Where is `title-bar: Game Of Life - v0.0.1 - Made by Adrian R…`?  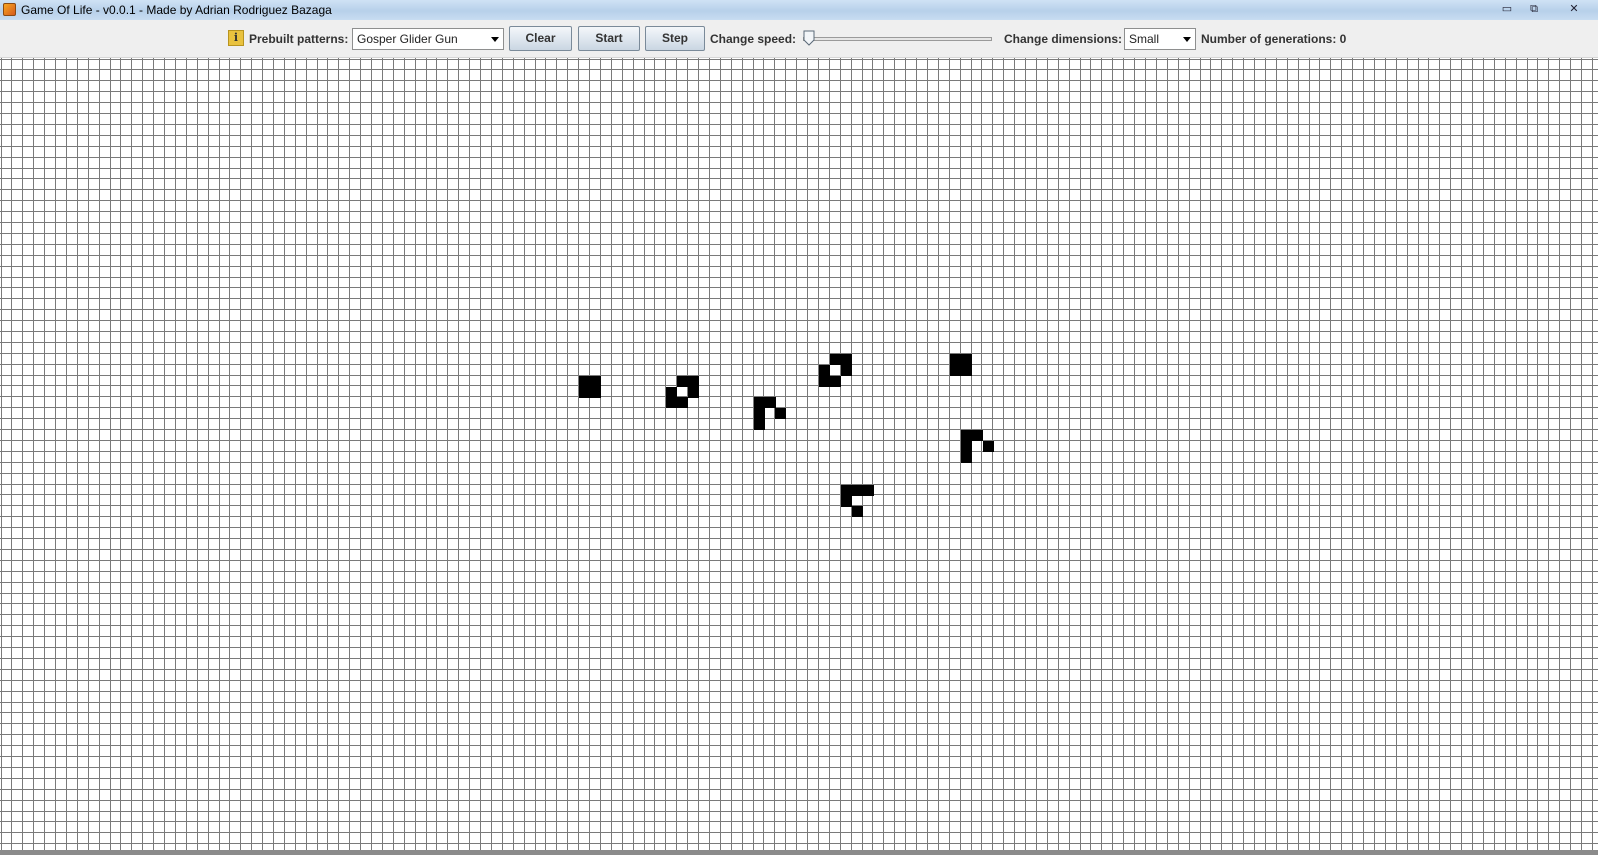
title-bar: Game Of Life - v0.0.1 - Made by Adrian R… is located at coordinates (799, 10).